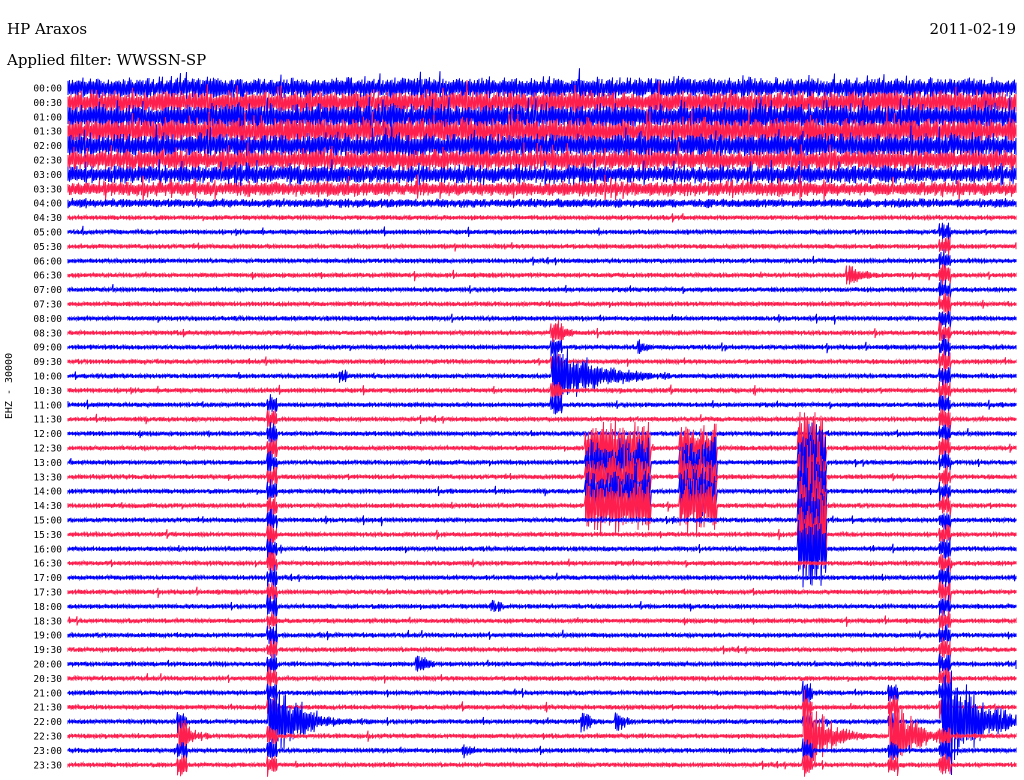 The height and width of the screenshot is (780, 1024). I want to click on time-label: 21:30, so click(47, 708).